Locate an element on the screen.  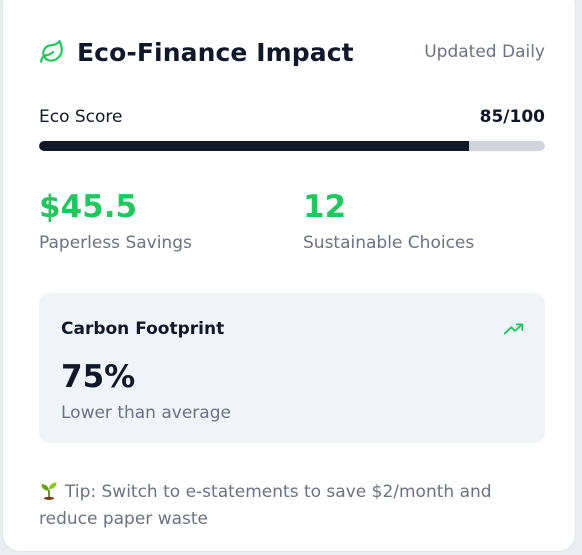
eco-score-value: 85/100 is located at coordinates (512, 117).